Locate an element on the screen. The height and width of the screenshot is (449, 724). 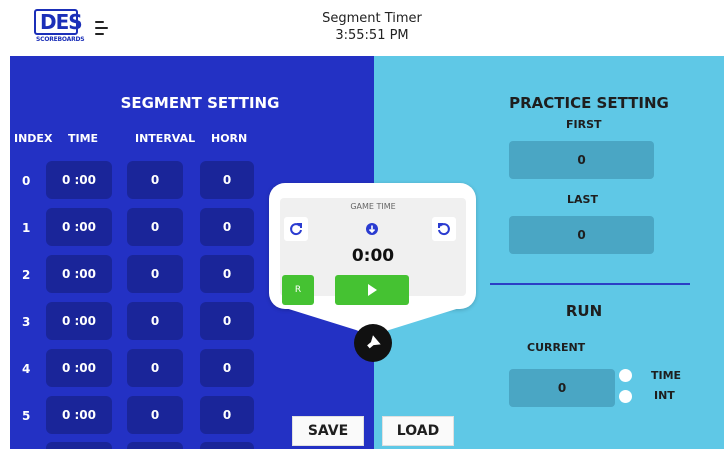
int-radio-label: INT is located at coordinates (664, 395).